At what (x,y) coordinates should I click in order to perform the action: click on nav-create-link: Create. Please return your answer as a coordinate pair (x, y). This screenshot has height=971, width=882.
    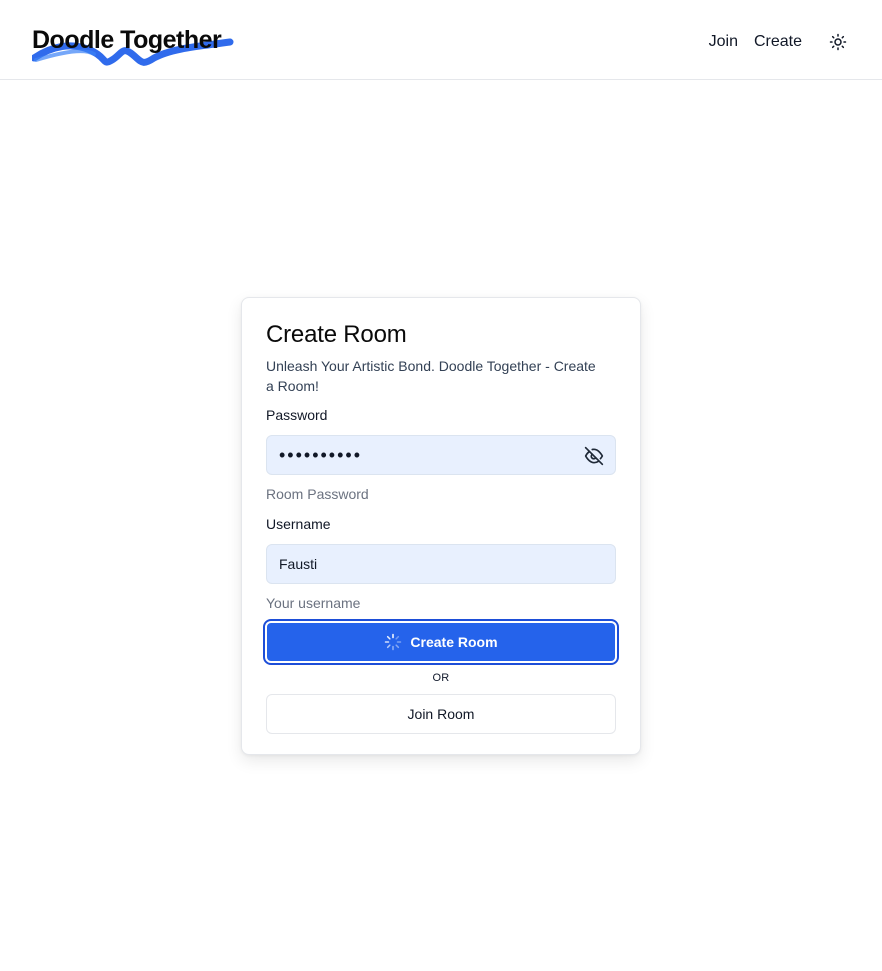
    Looking at the image, I should click on (778, 42).